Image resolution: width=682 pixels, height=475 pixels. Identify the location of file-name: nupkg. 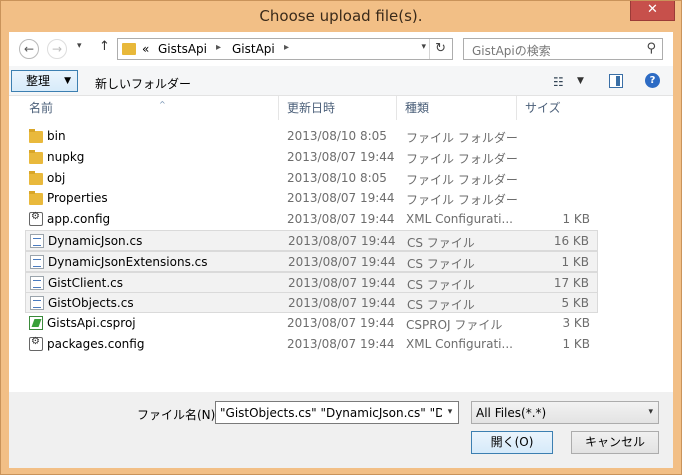
(66, 156).